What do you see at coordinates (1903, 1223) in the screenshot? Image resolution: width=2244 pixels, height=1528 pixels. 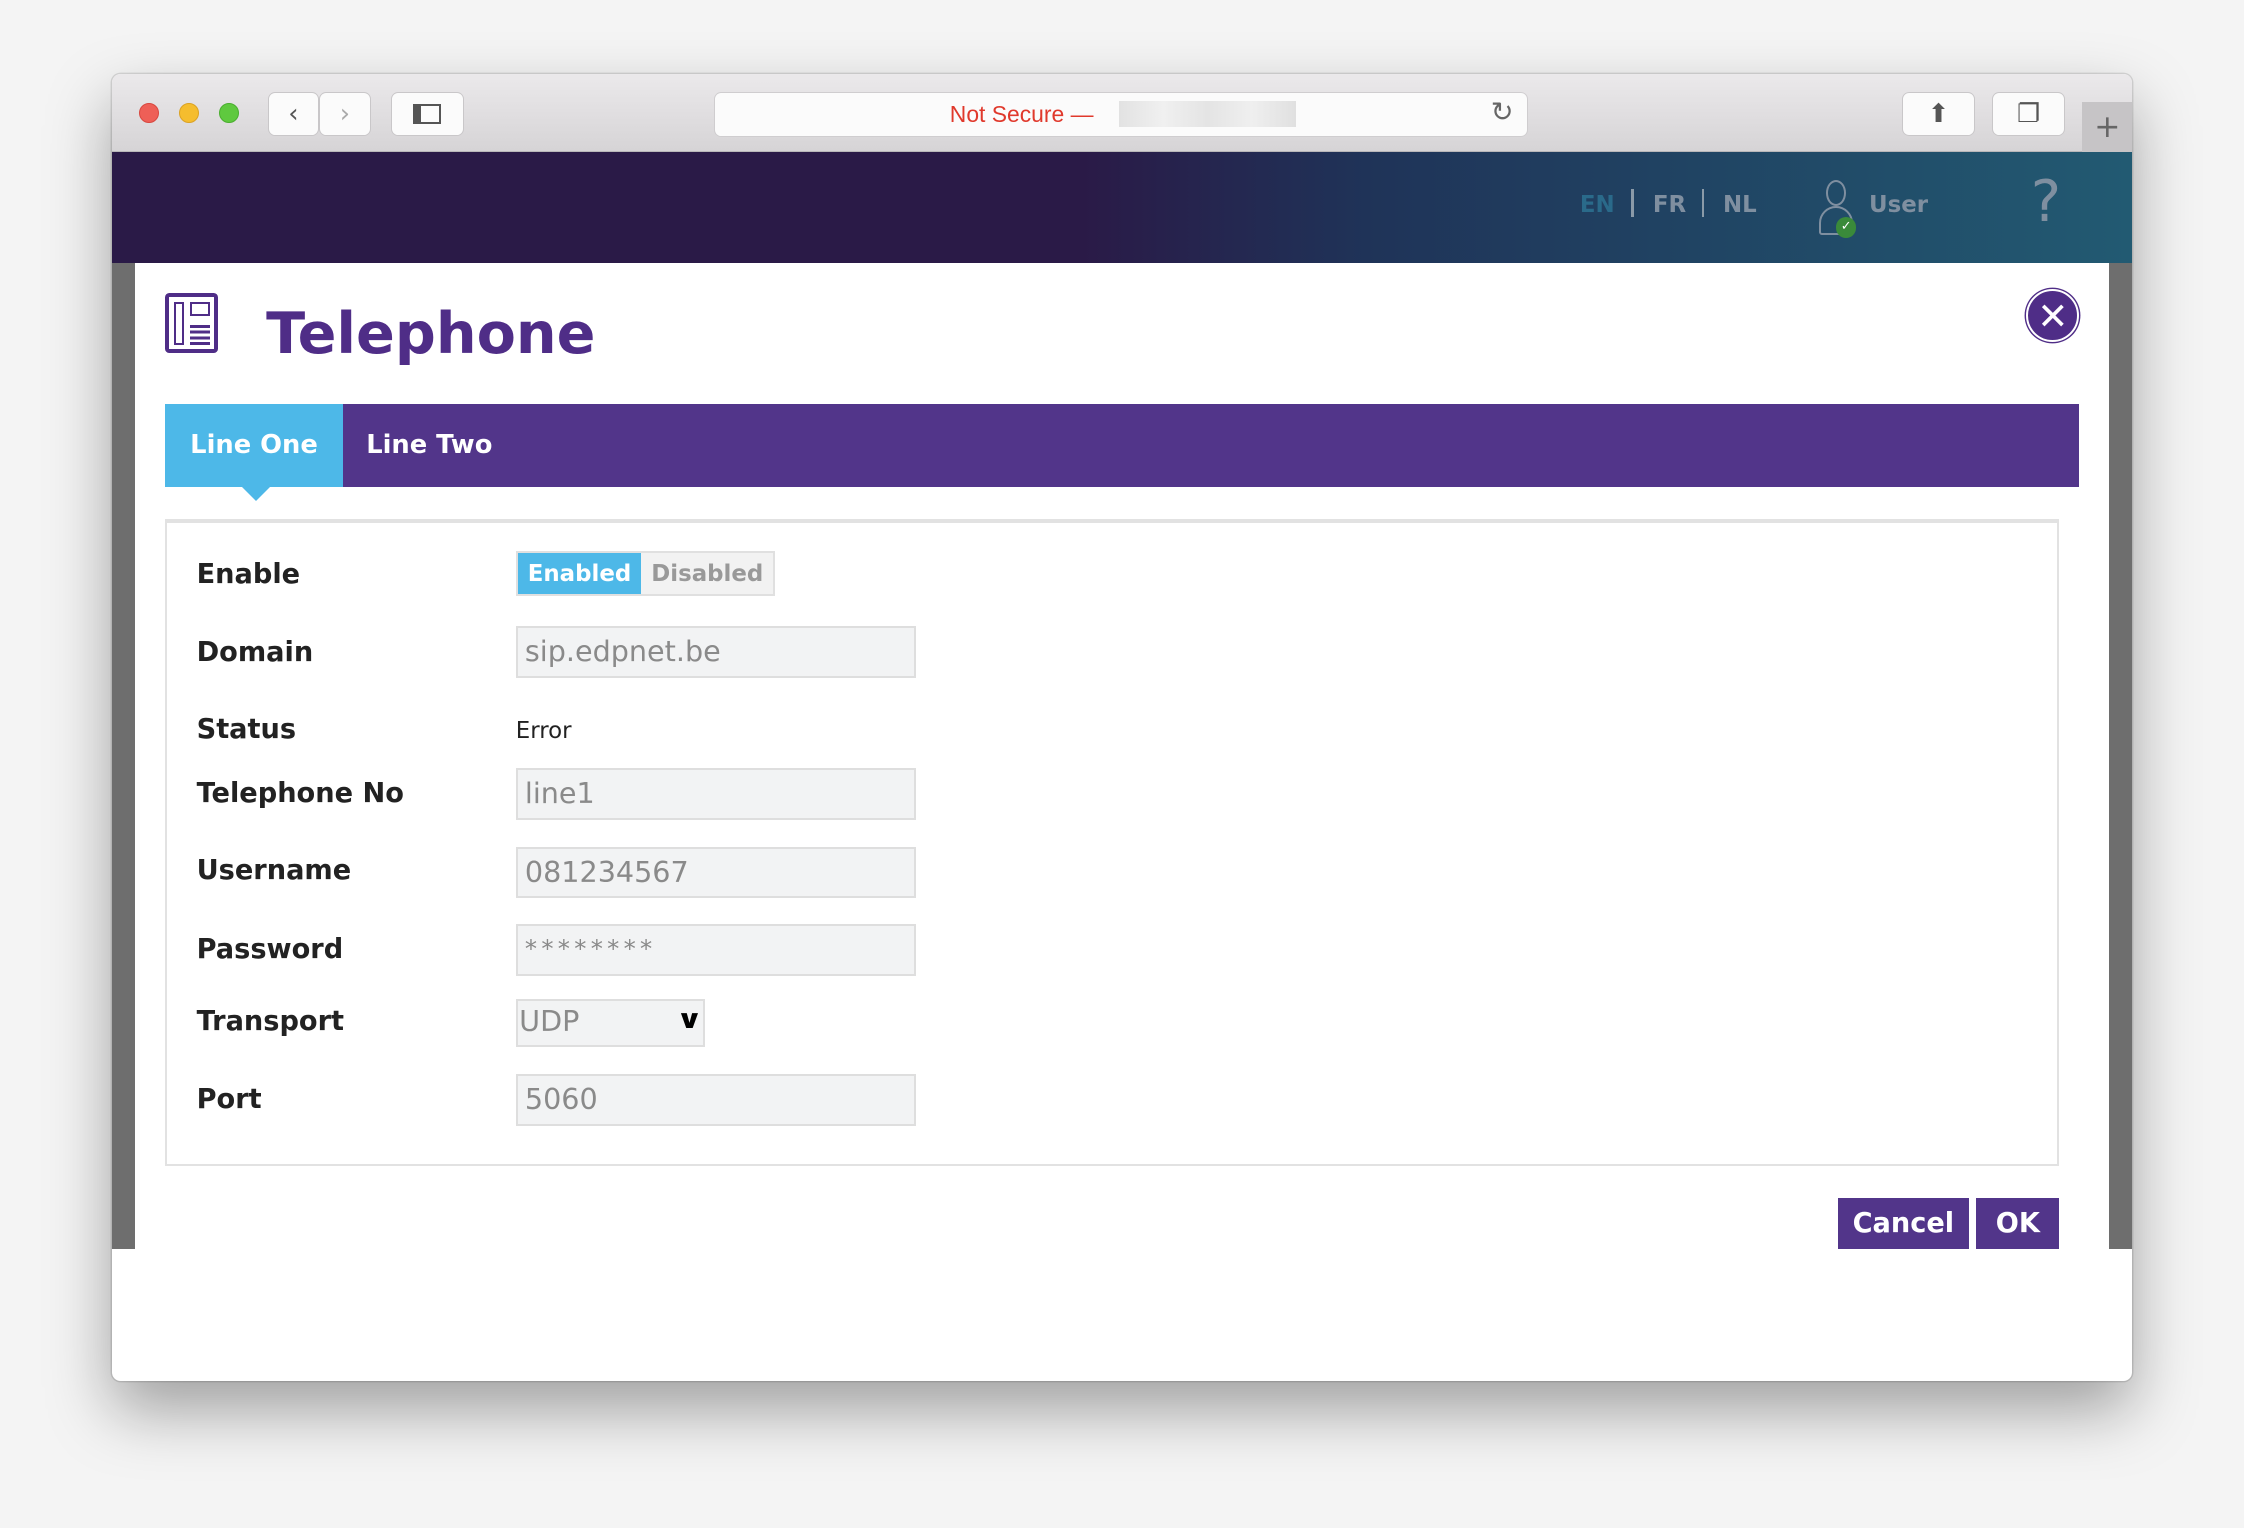 I see `cancel-button: Cancel` at bounding box center [1903, 1223].